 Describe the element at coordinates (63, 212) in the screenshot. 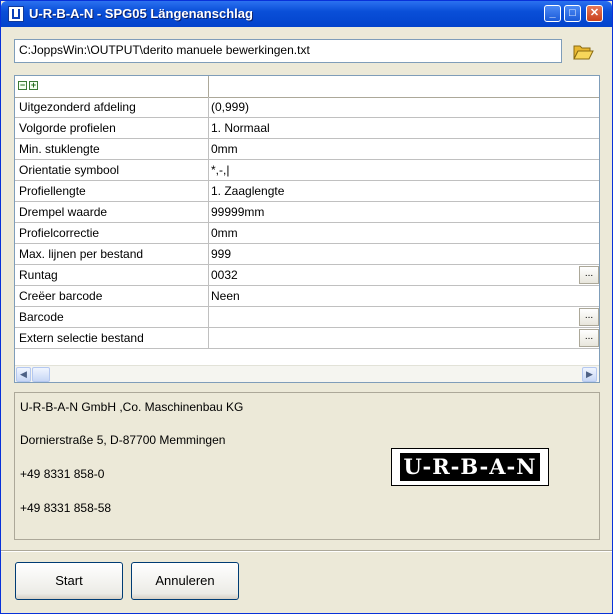

I see `row-label: Drempel waarde` at that location.